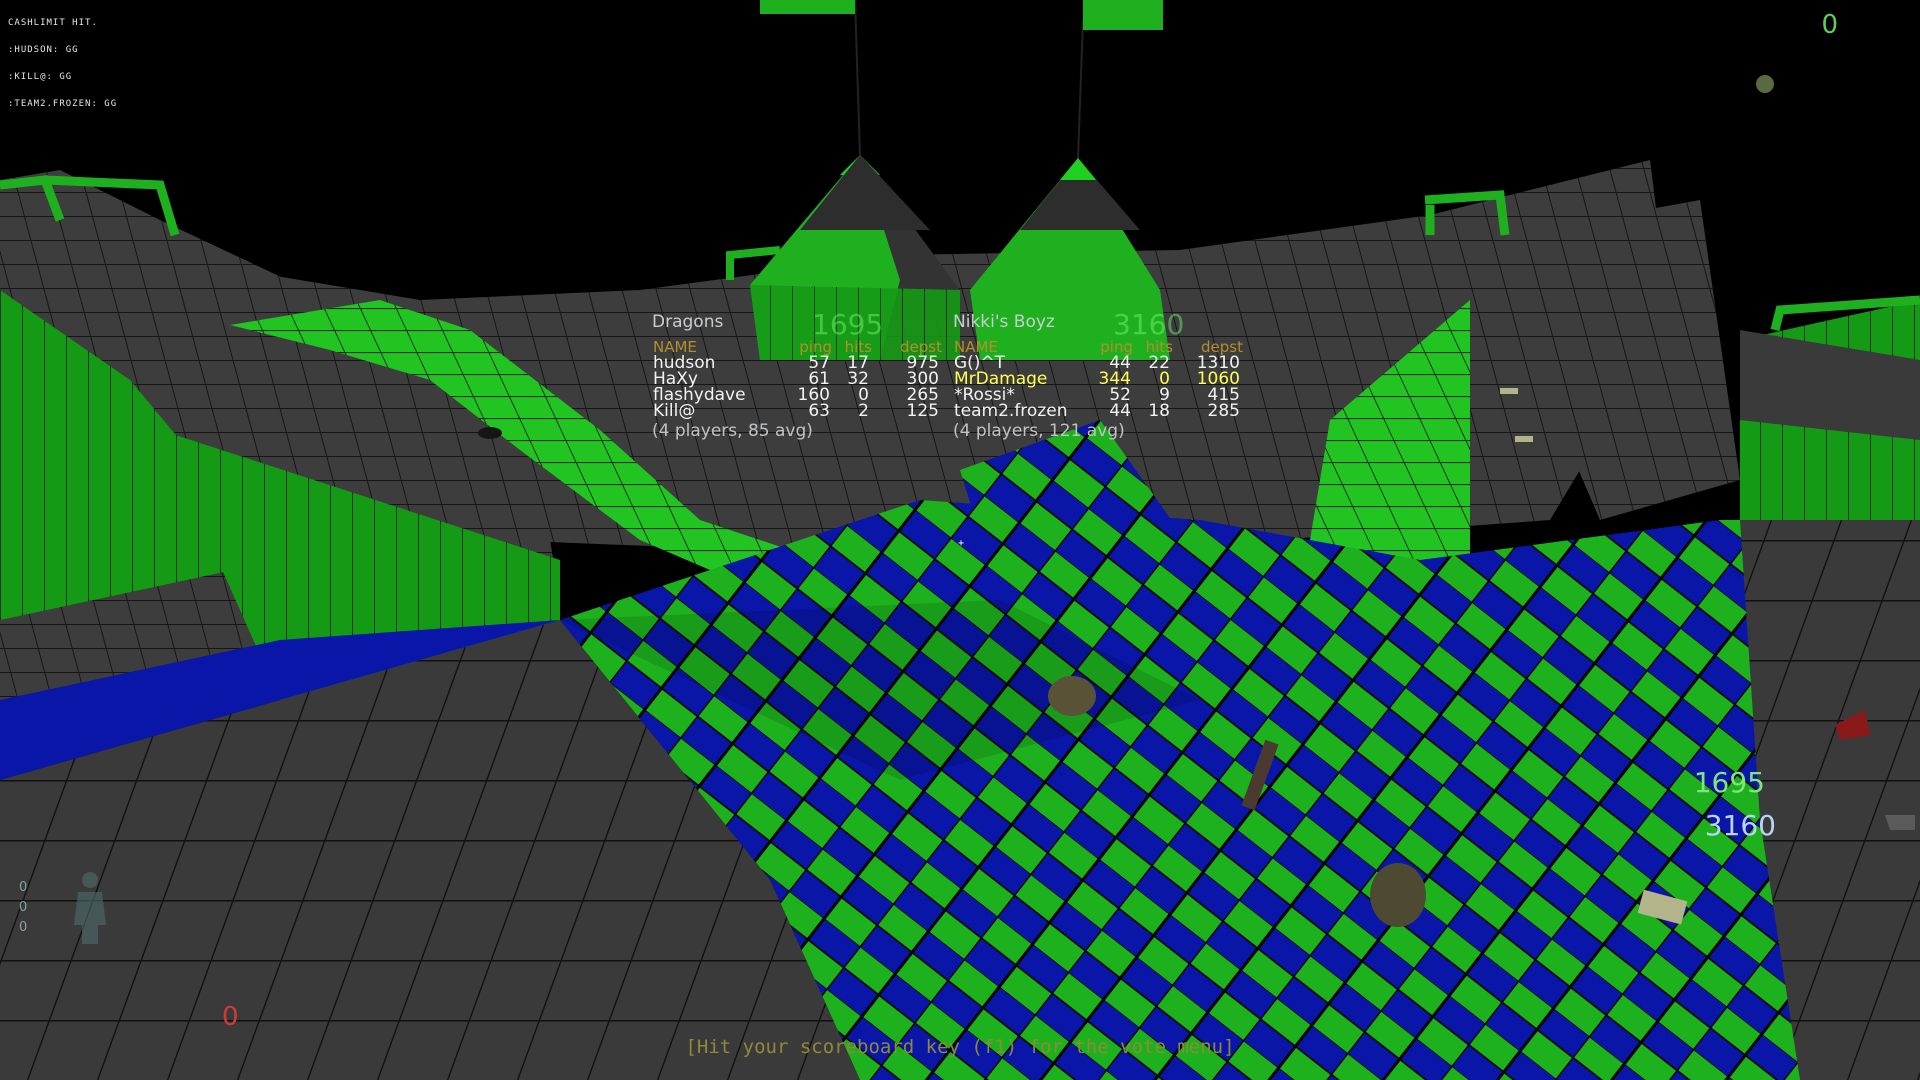  I want to click on team-footer: (4 players, 121 avg), so click(1039, 431).